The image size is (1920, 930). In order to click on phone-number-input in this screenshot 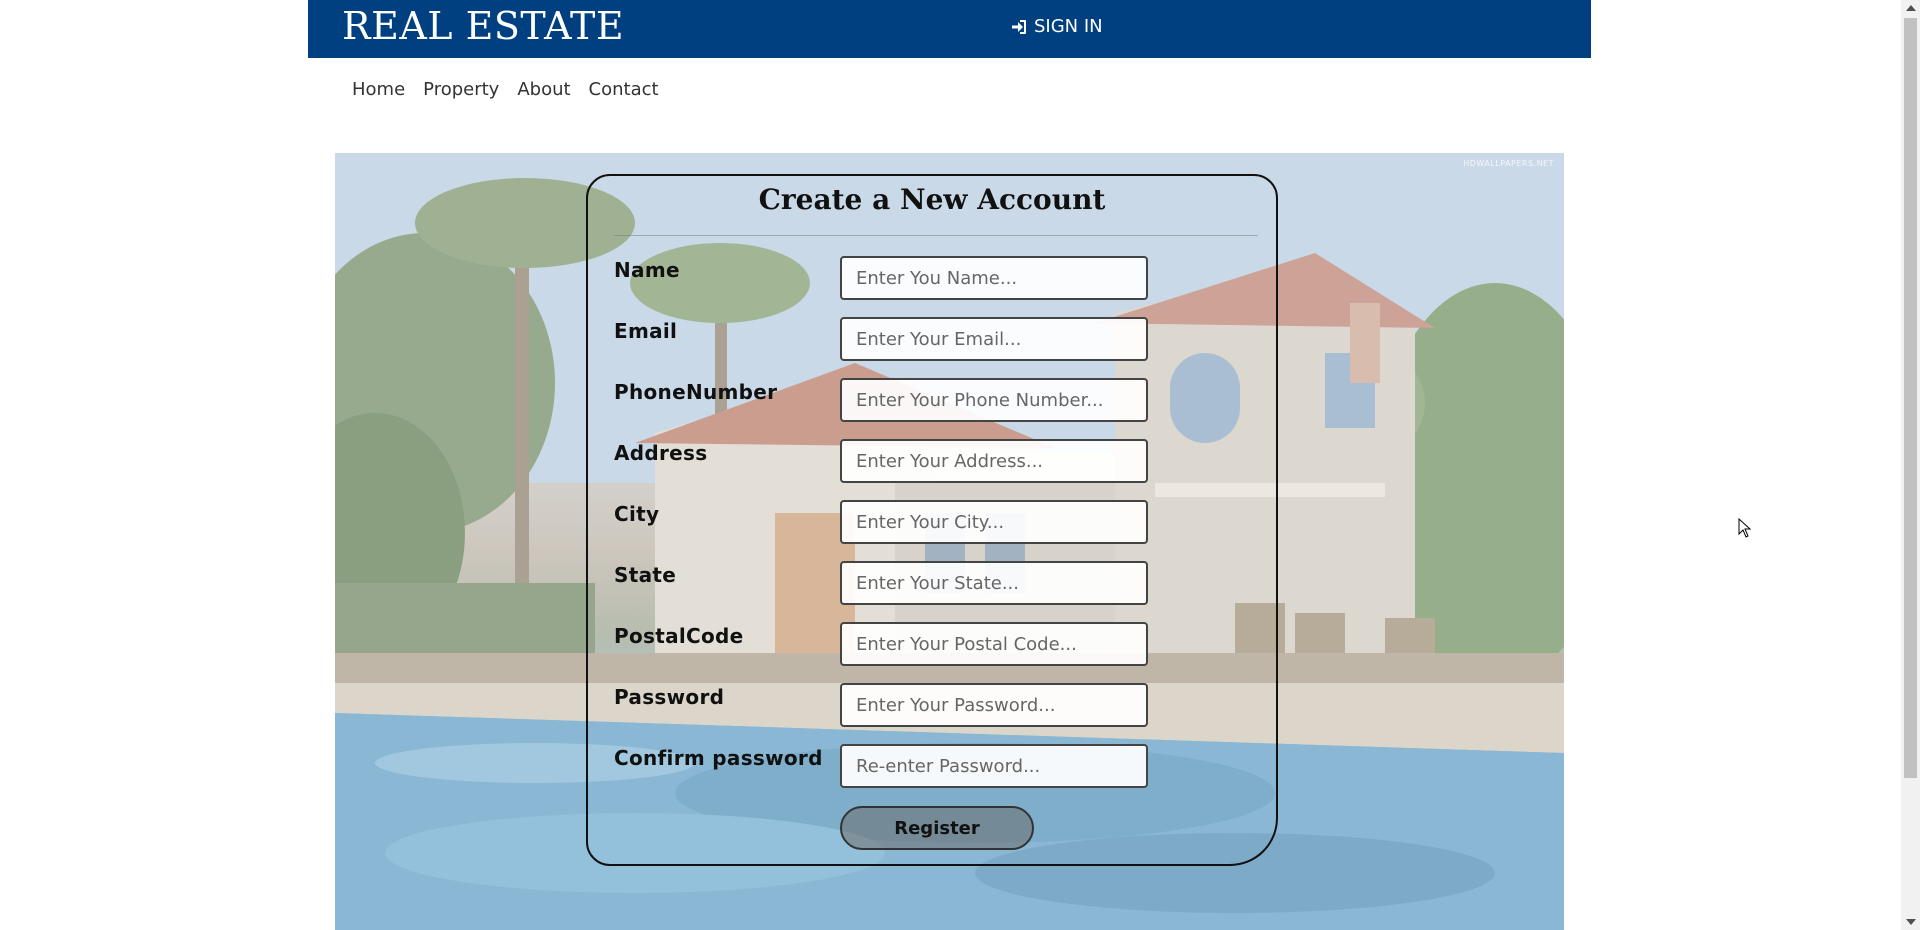, I will do `click(994, 400)`.